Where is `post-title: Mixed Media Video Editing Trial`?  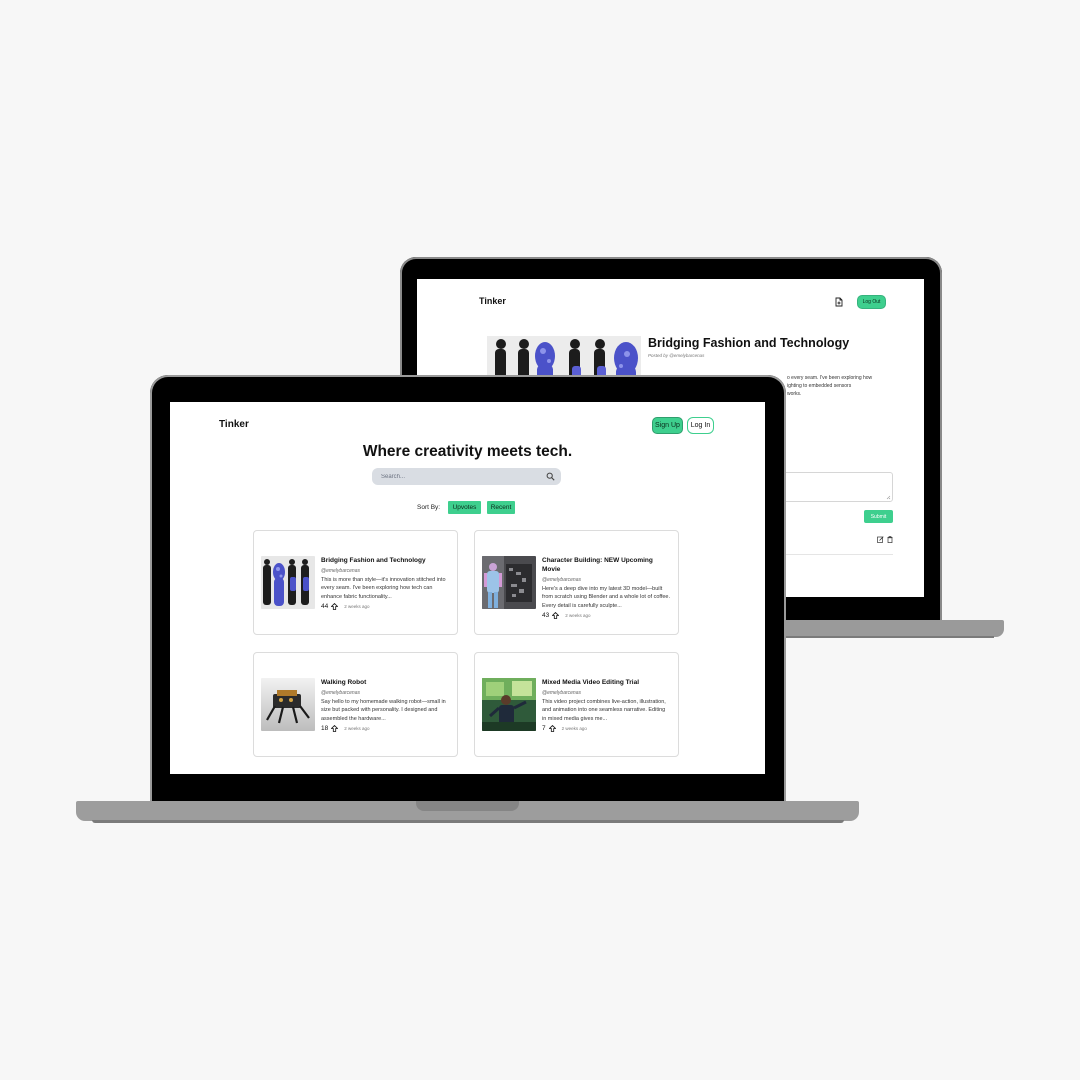 post-title: Mixed Media Video Editing Trial is located at coordinates (607, 682).